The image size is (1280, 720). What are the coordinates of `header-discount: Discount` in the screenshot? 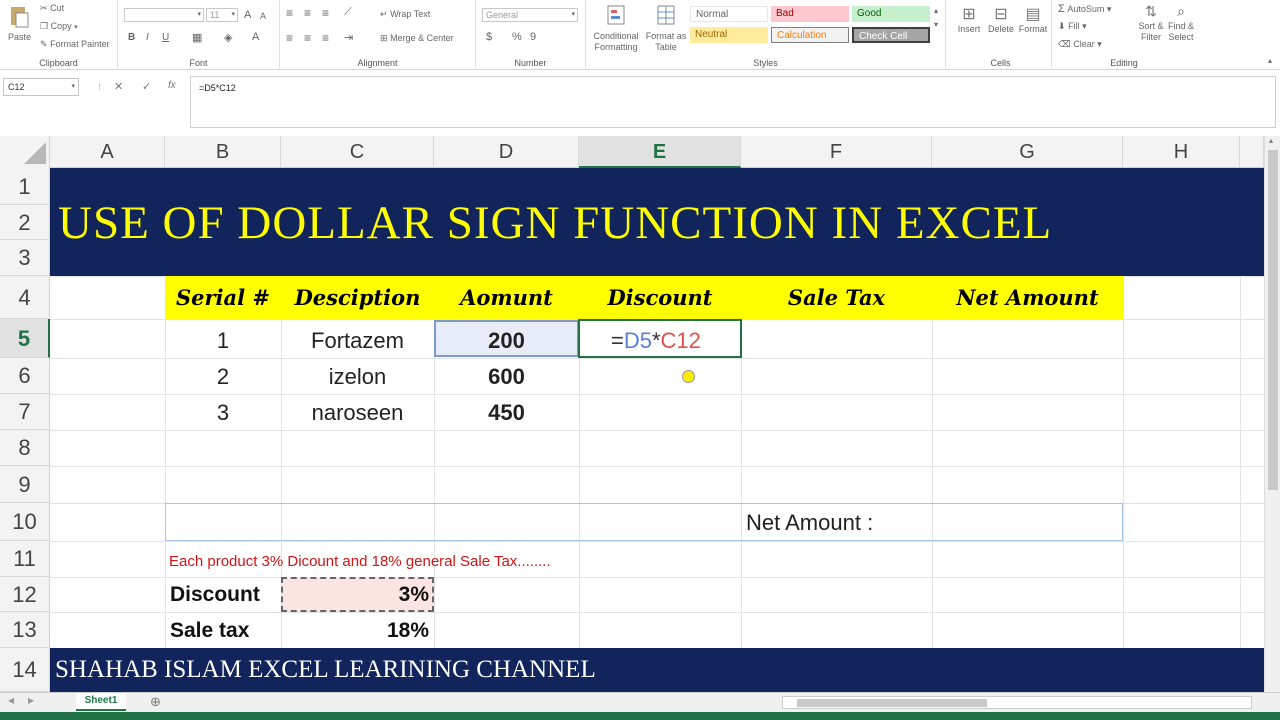 It's located at (660, 297).